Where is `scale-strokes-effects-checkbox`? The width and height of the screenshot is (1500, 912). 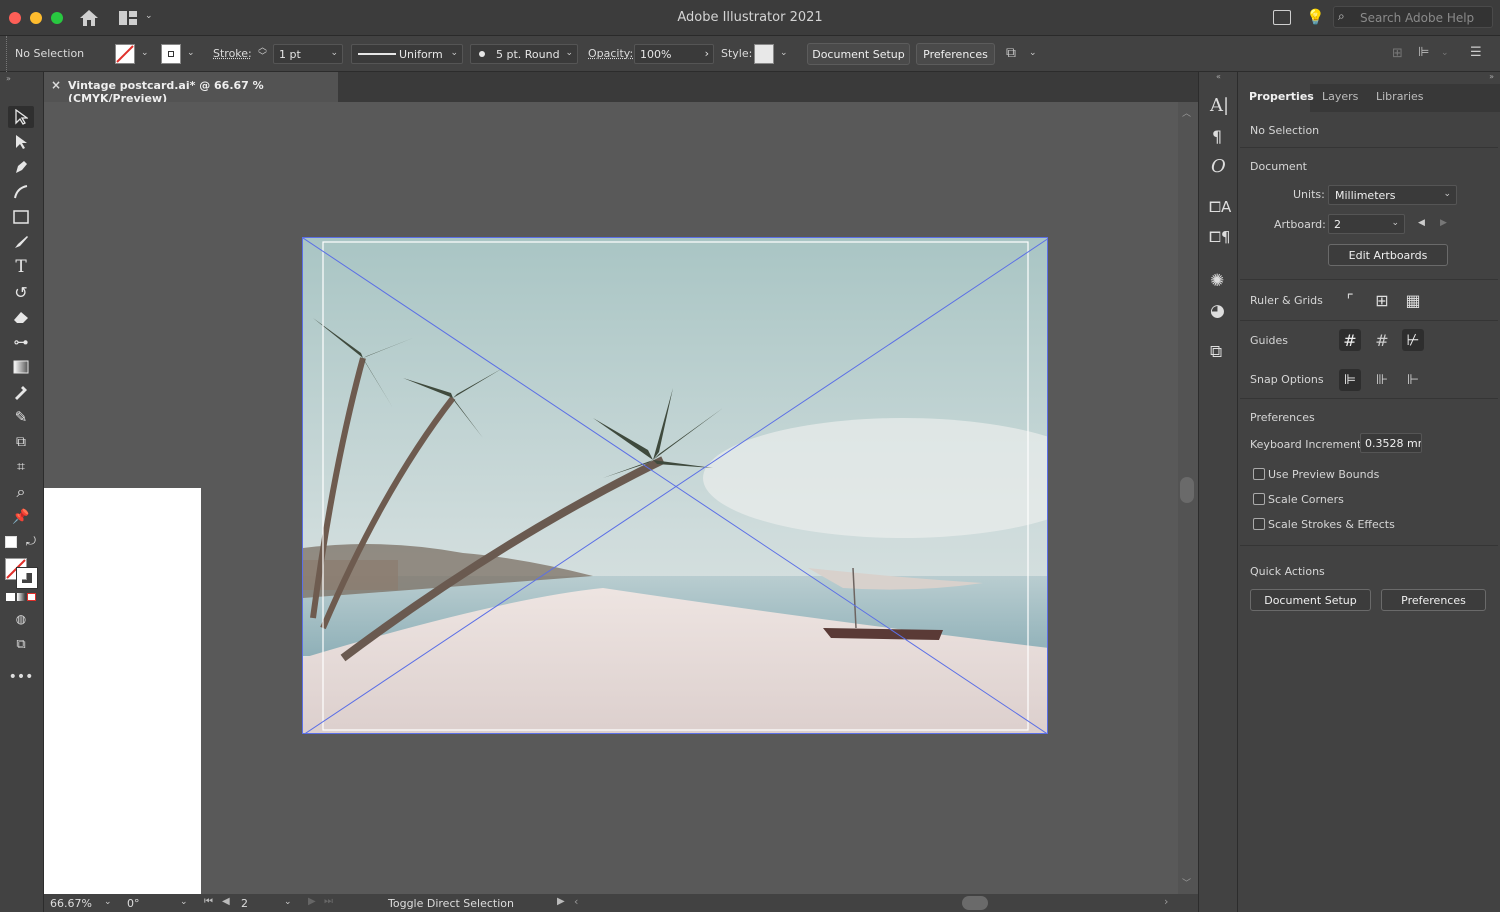 scale-strokes-effects-checkbox is located at coordinates (1259, 524).